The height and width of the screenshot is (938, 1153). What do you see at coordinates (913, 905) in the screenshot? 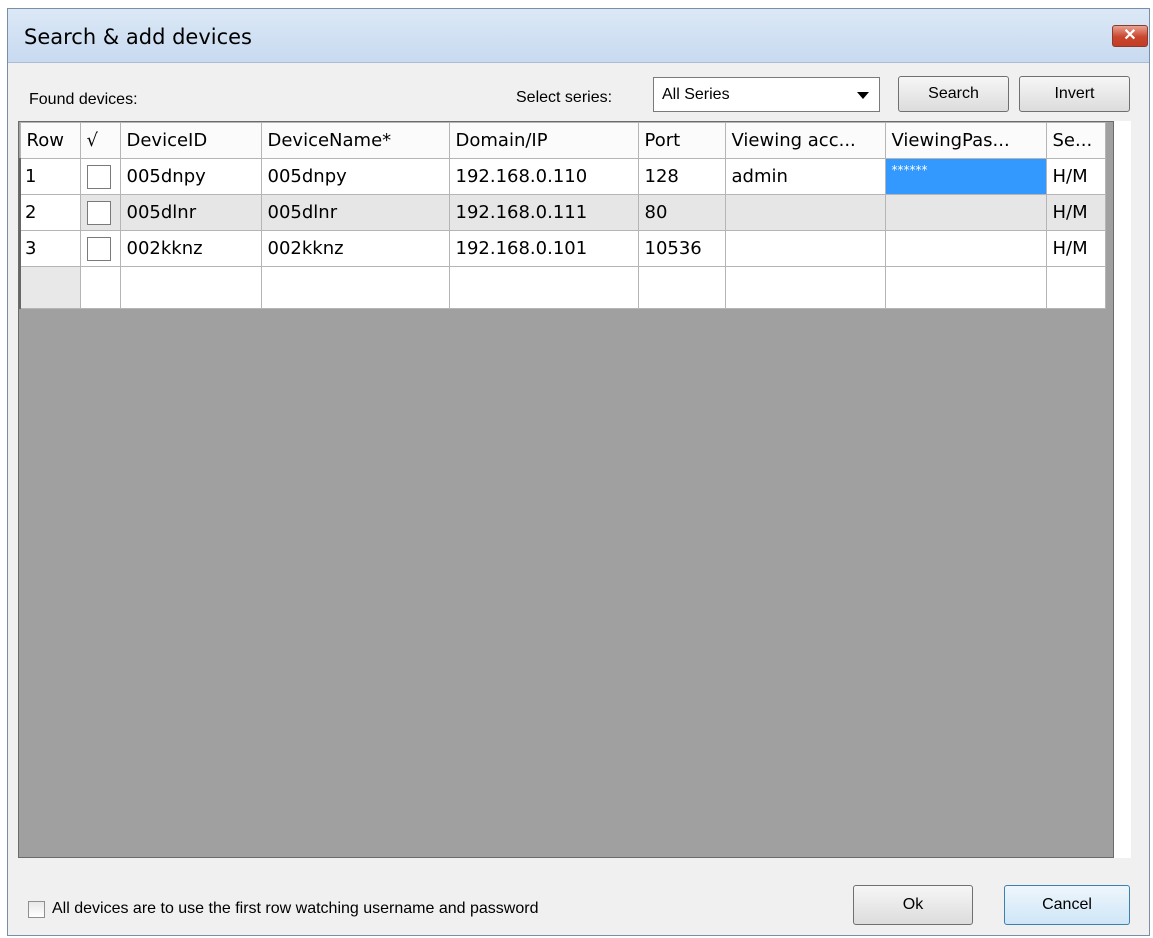
I see `ok-button: Ok` at bounding box center [913, 905].